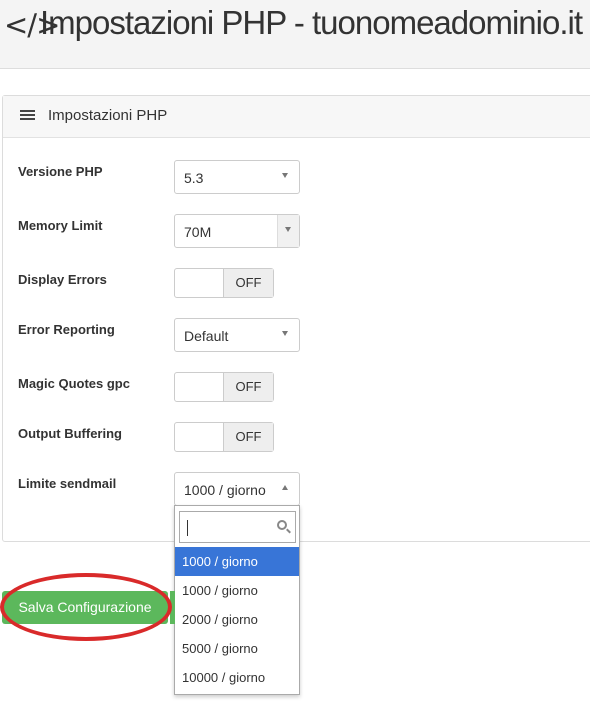  Describe the element at coordinates (66, 329) in the screenshot. I see `error-reporting-label: Error Reporting` at that location.